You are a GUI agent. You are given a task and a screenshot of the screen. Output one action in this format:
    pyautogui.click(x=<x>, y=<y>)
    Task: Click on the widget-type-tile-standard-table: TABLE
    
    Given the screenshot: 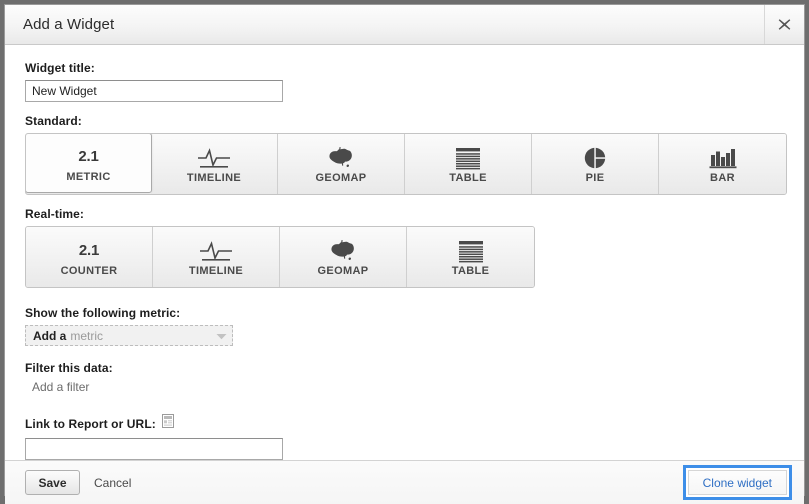 What is the action you would take?
    pyautogui.click(x=468, y=164)
    